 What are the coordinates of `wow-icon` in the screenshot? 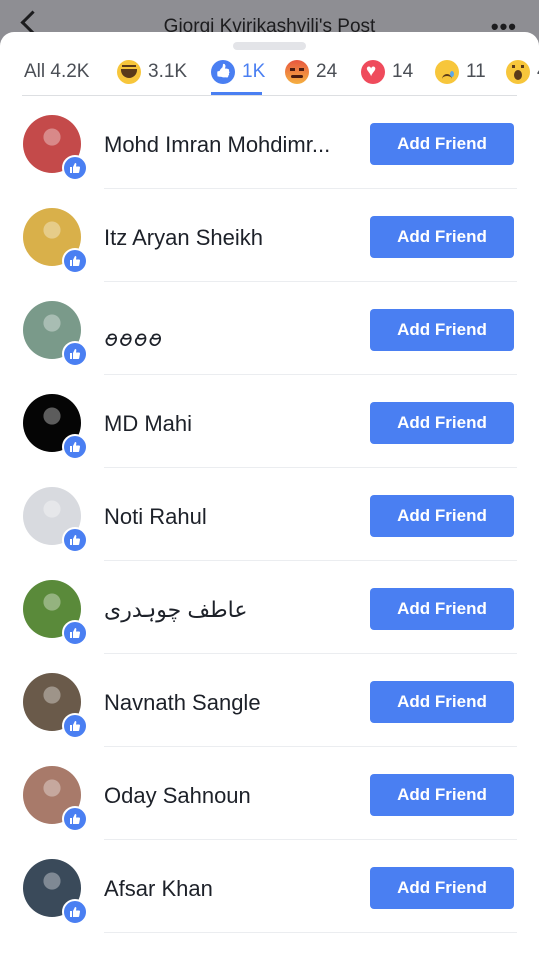 It's located at (518, 72).